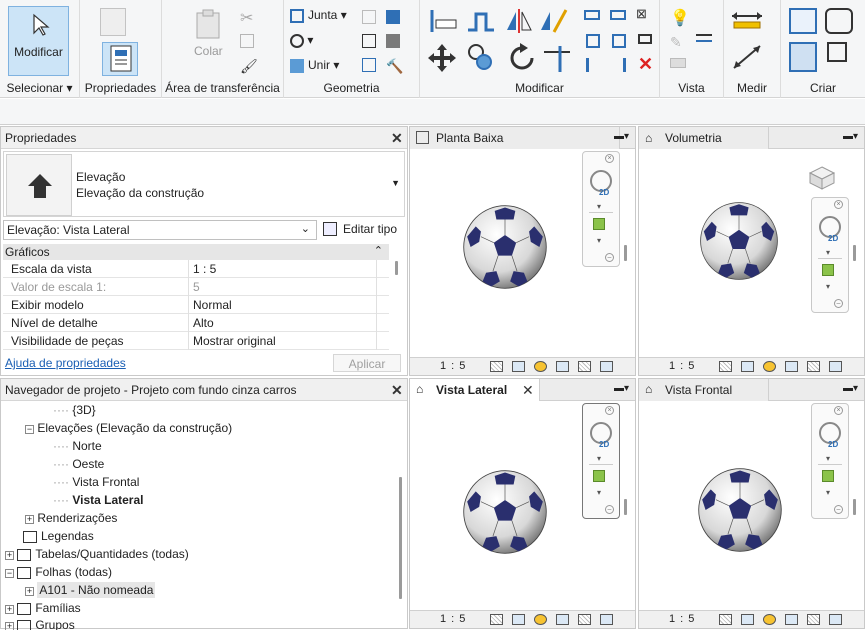 Image resolution: width=865 pixels, height=630 pixels. Describe the element at coordinates (208, 51) in the screenshot. I see `paste-label: Colar` at that location.